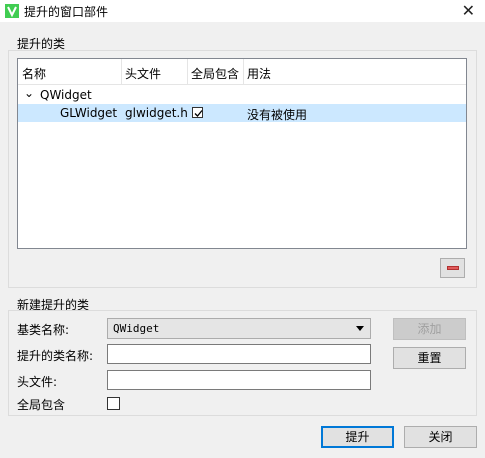 The image size is (485, 458). I want to click on global-include-label: 全局包含, so click(41, 405).